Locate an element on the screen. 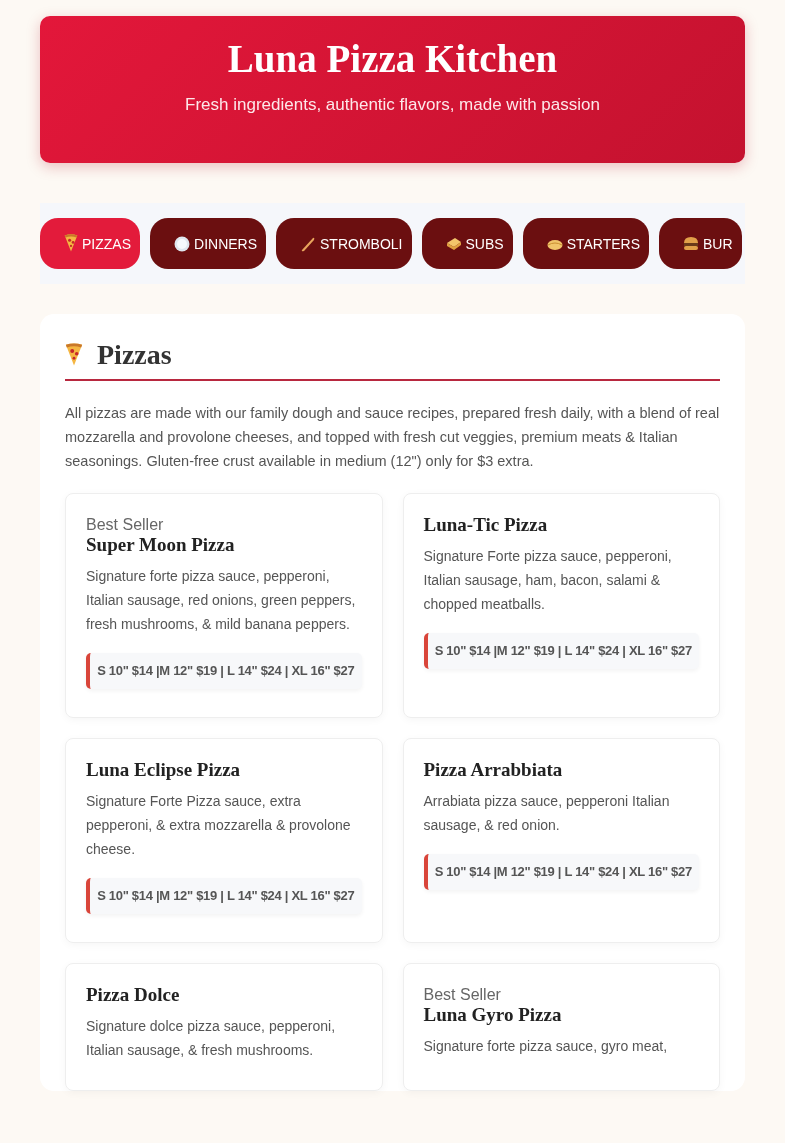  section-title: Pizzas is located at coordinates (134, 355).